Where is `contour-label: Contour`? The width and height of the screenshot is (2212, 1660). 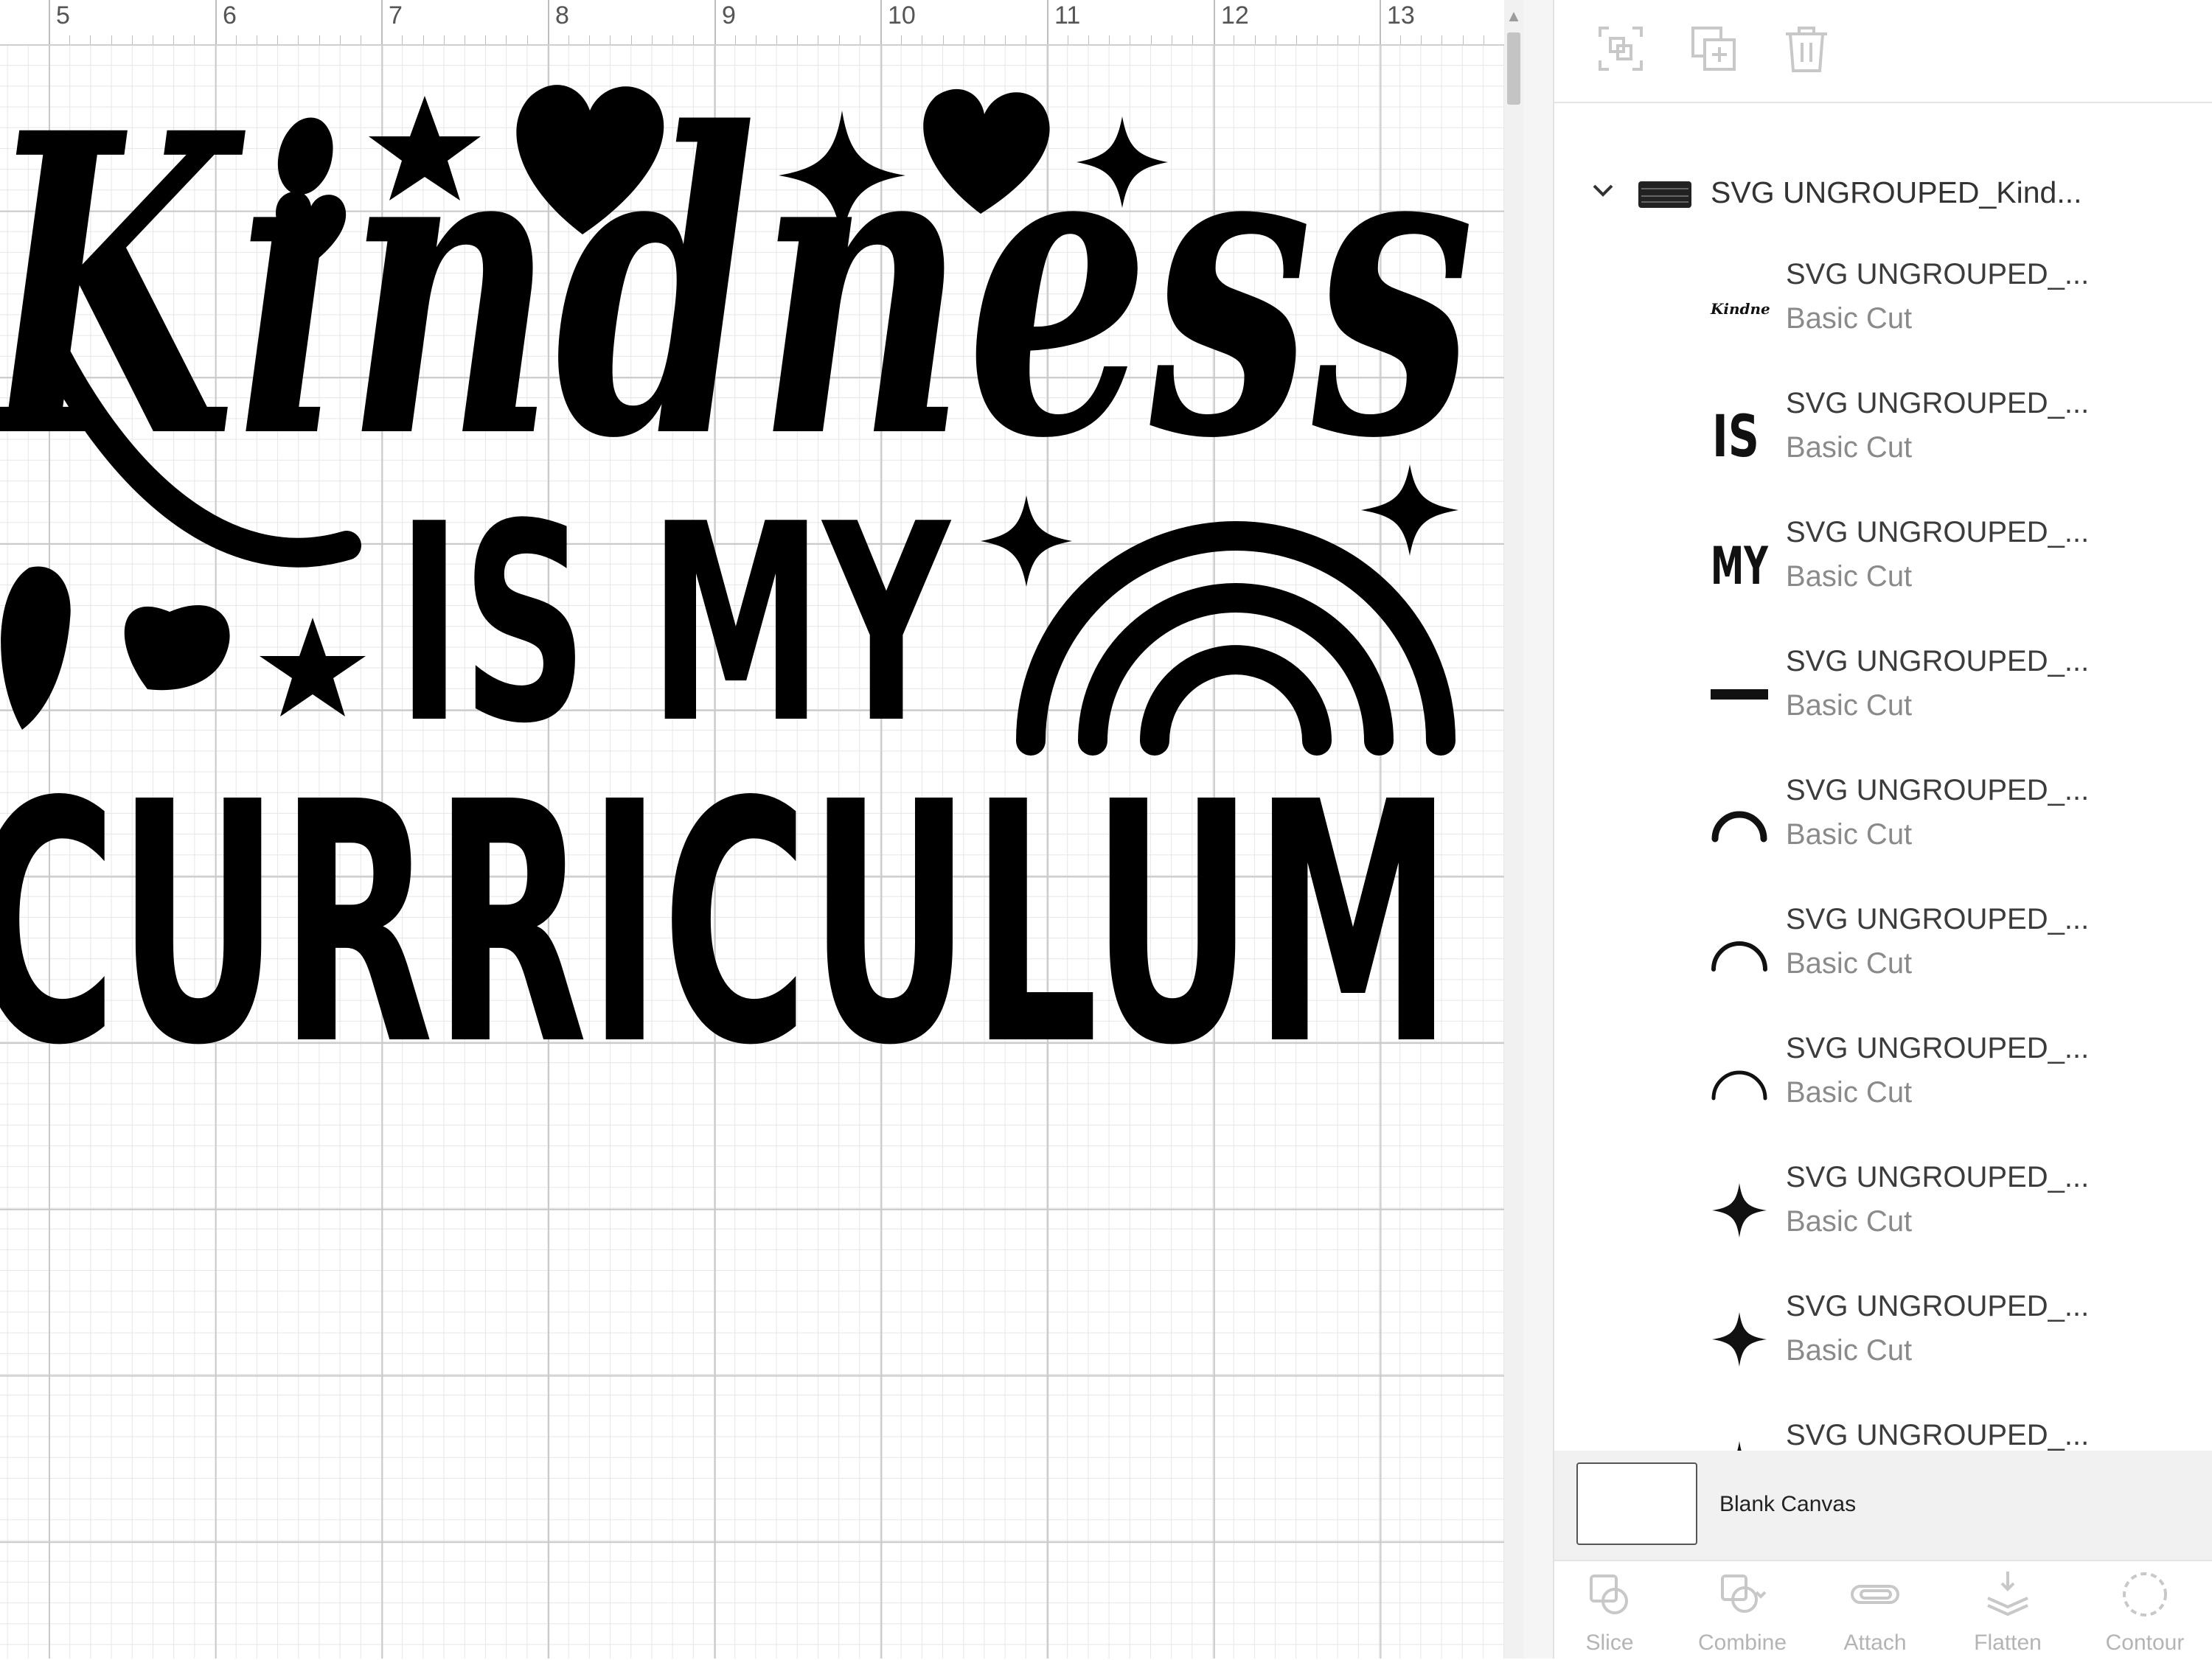 contour-label: Contour is located at coordinates (2145, 1643).